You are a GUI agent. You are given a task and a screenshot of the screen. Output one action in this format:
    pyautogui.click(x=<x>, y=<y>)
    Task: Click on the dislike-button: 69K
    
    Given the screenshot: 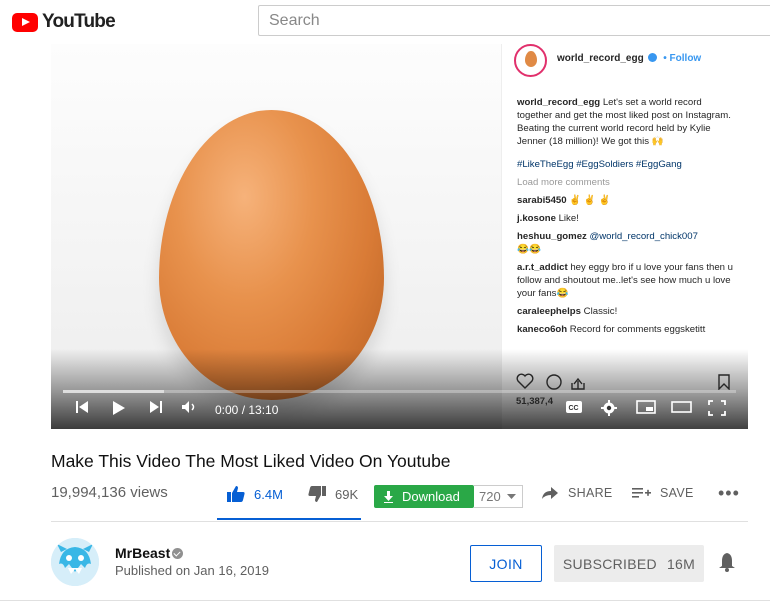 What is the action you would take?
    pyautogui.click(x=332, y=494)
    